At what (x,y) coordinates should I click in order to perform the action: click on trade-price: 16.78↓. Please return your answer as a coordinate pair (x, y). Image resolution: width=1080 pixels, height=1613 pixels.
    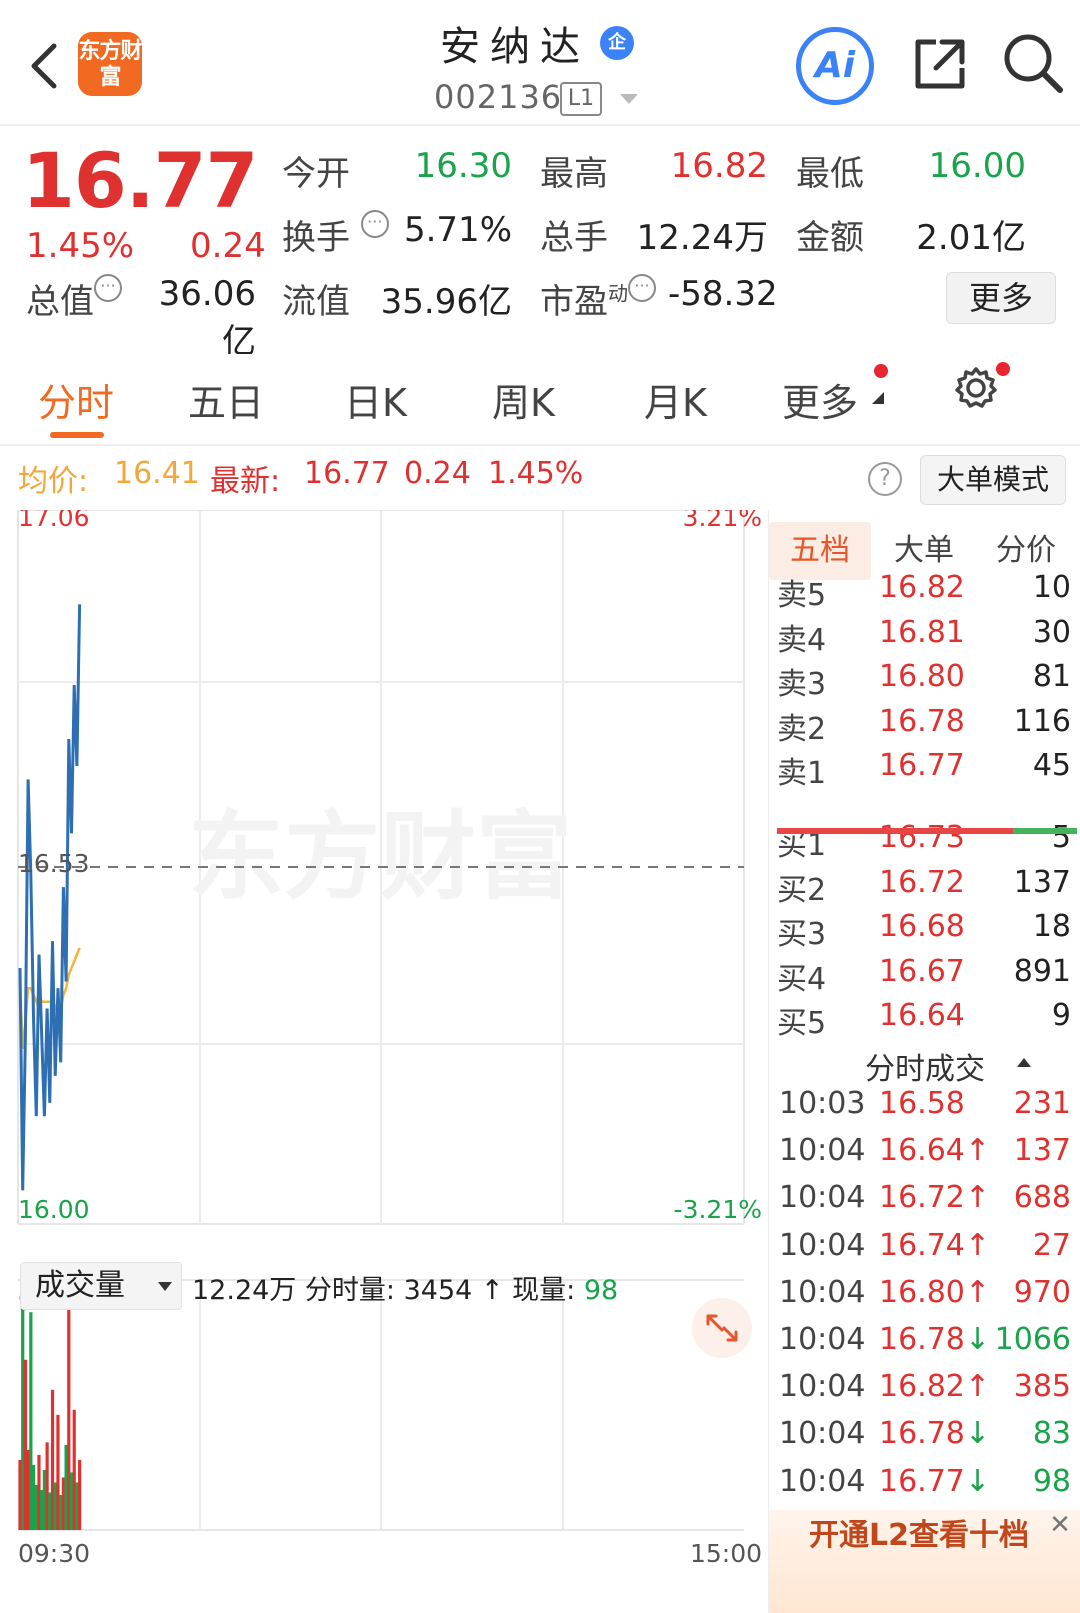
    Looking at the image, I should click on (935, 1339).